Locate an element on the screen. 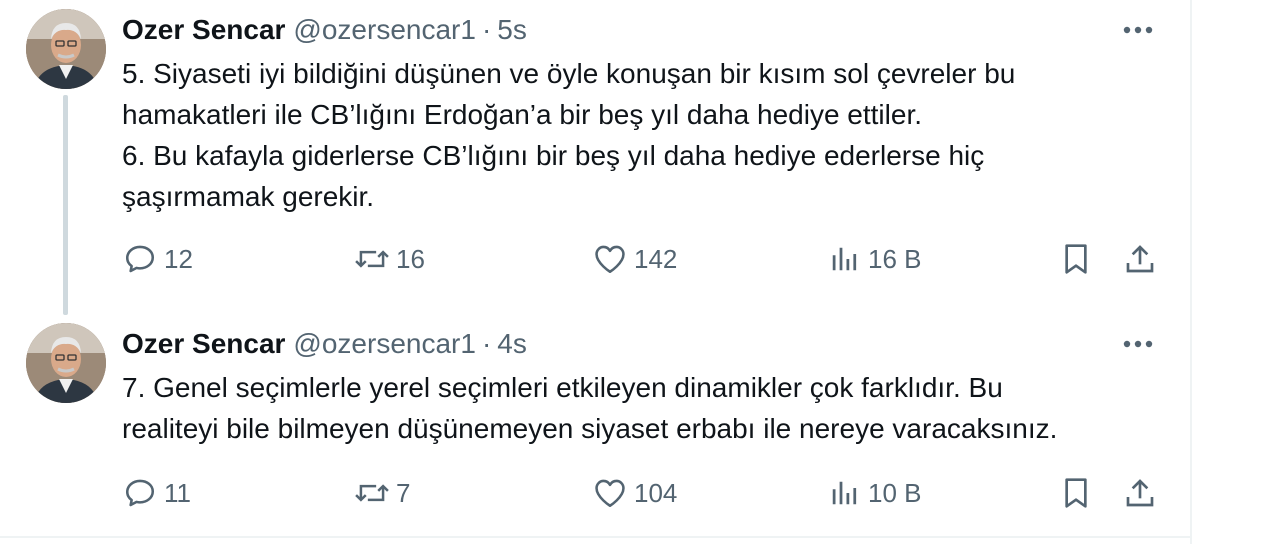 The height and width of the screenshot is (544, 1280). repost-button: 7 is located at coordinates (382, 493).